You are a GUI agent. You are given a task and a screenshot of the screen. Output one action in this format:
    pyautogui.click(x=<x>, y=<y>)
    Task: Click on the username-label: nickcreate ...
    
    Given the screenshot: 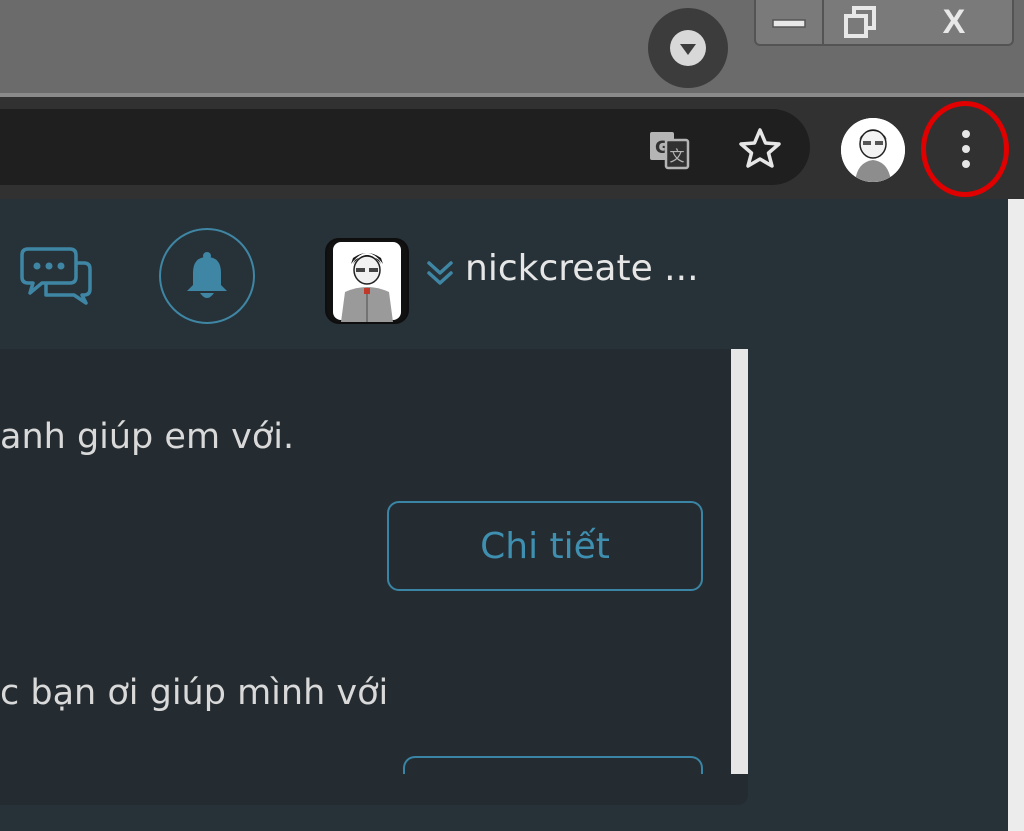 What is the action you would take?
    pyautogui.click(x=582, y=268)
    